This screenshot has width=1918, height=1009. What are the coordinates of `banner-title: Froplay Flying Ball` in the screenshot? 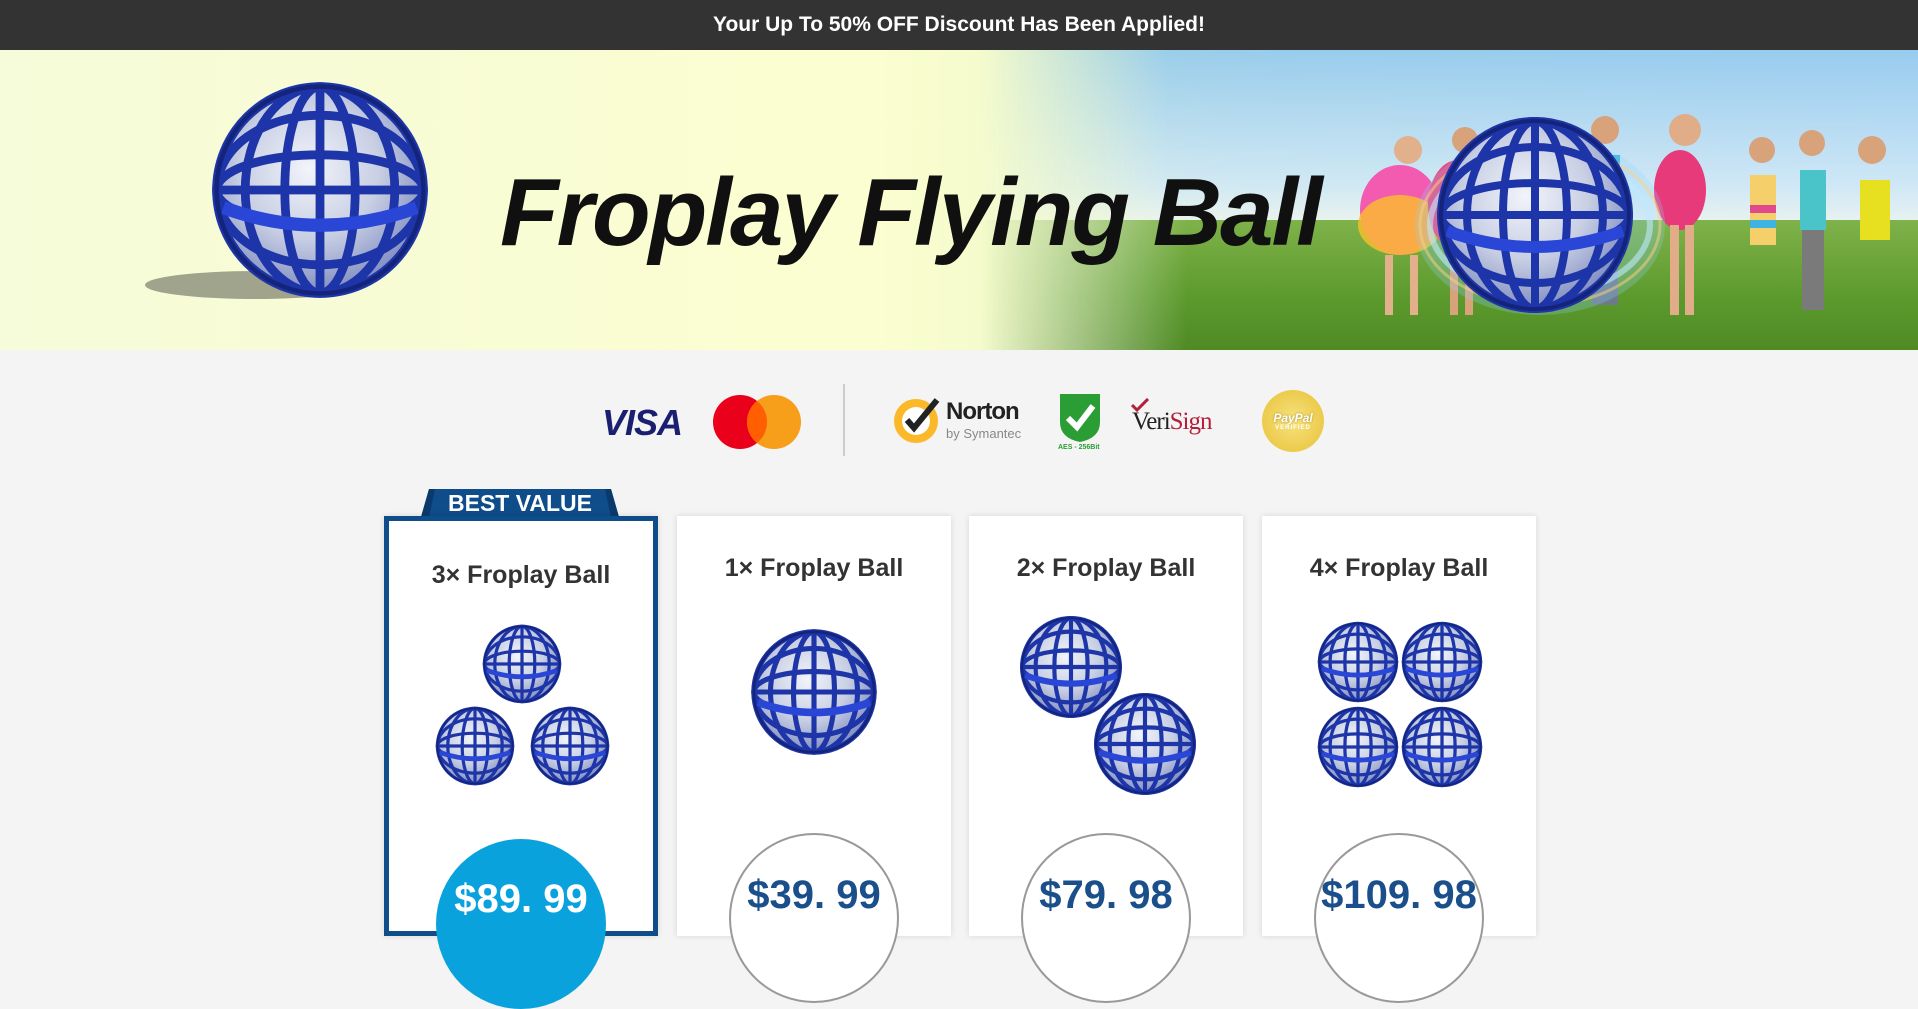 It's located at (911, 212).